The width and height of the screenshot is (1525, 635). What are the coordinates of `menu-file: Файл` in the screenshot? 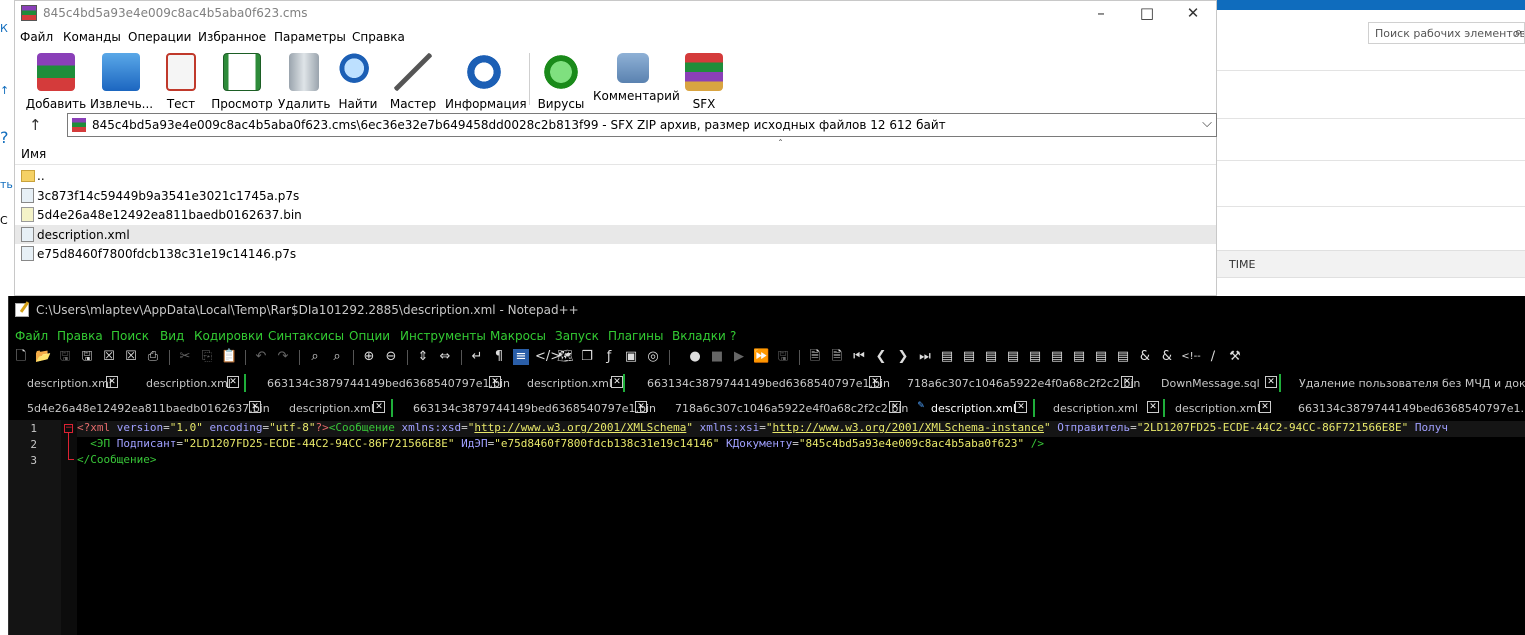 It's located at (36, 37).